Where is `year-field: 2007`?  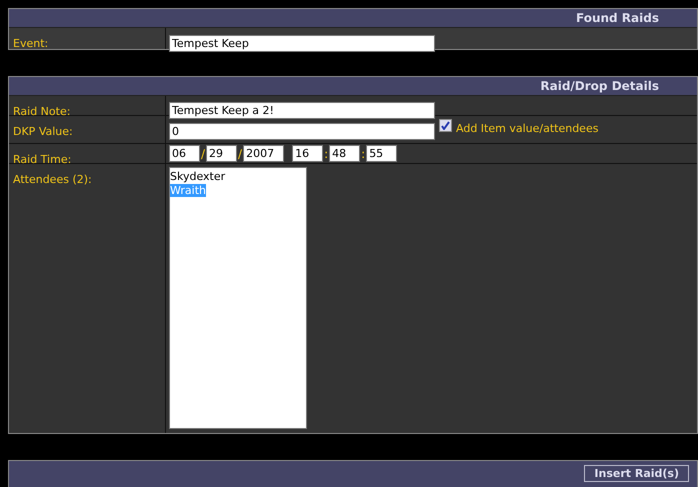
year-field: 2007 is located at coordinates (263, 153).